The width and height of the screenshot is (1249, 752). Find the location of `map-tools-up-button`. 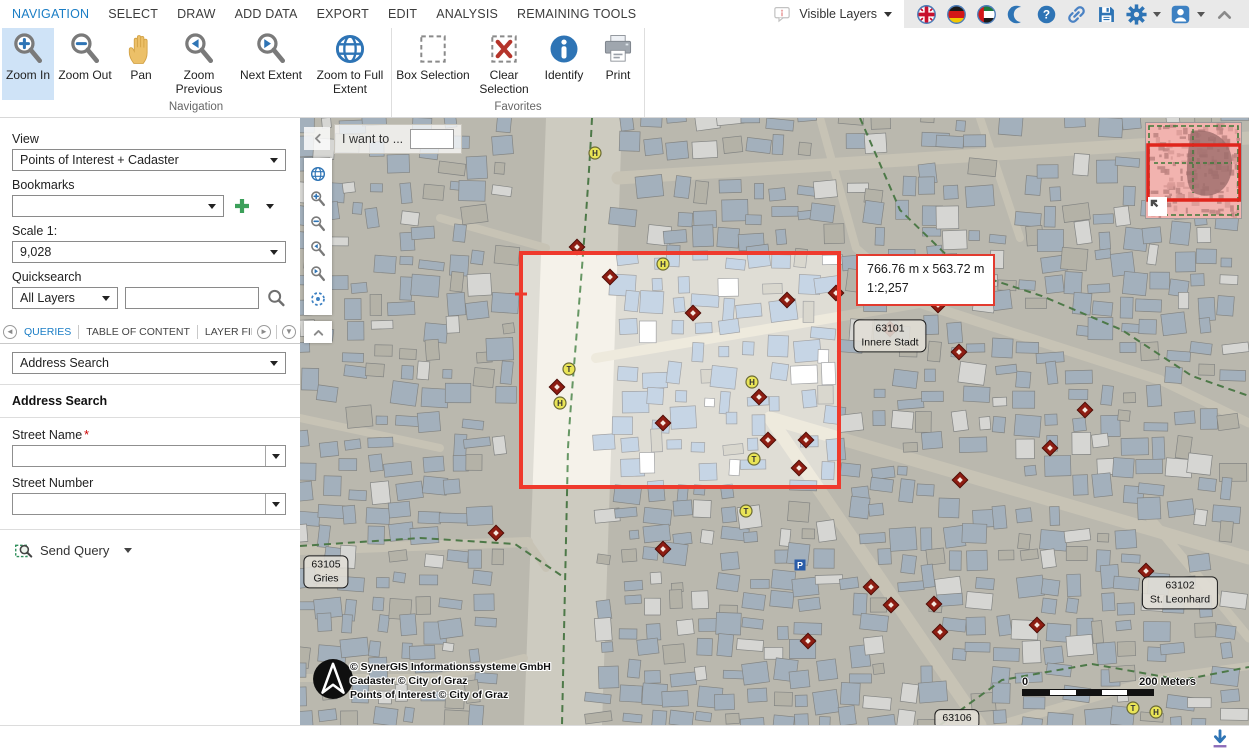

map-tools-up-button is located at coordinates (318, 332).